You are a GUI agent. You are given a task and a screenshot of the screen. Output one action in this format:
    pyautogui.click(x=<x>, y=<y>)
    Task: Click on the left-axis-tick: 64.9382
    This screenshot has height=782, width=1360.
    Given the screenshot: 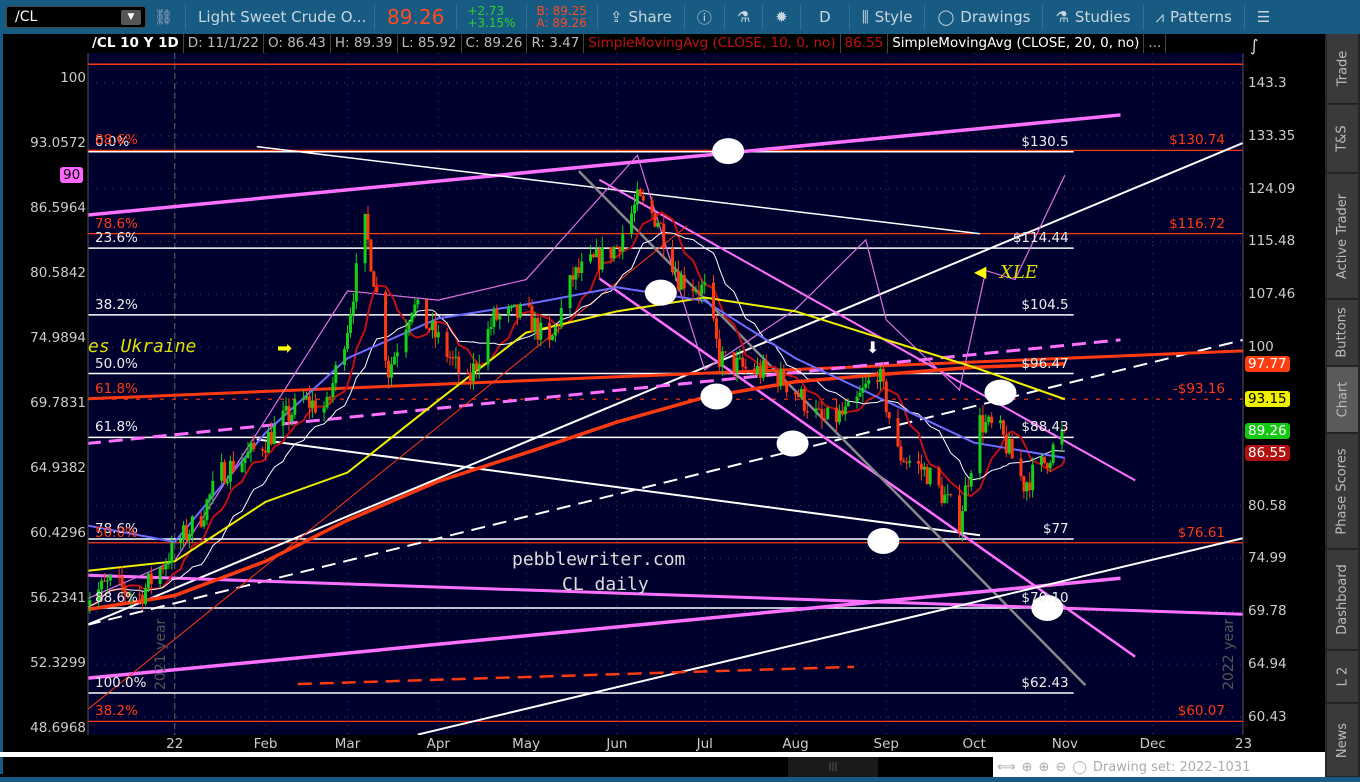 What is the action you would take?
    pyautogui.click(x=58, y=468)
    